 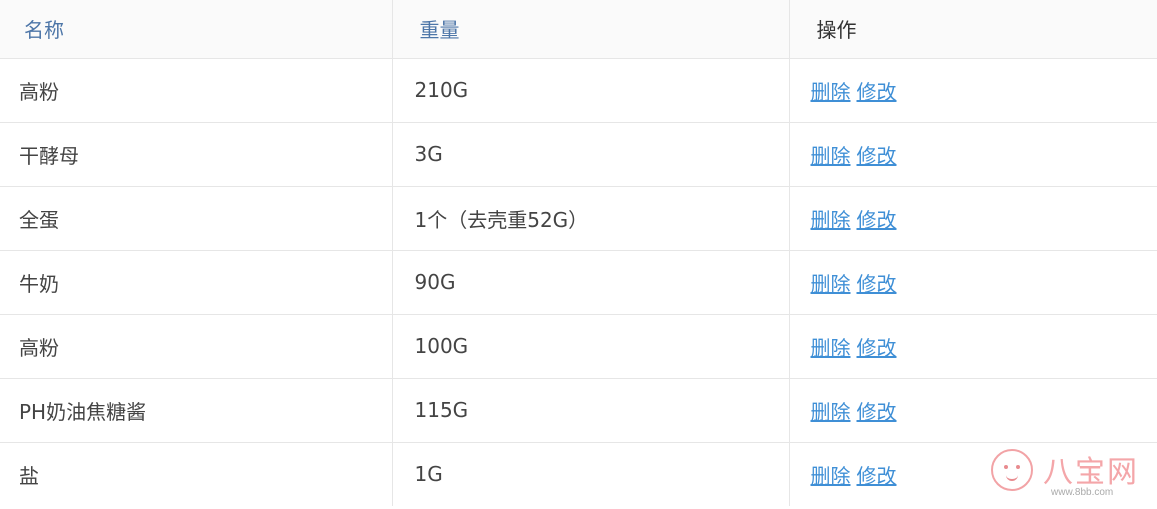 I want to click on cell-name: PH奶油焦糖酱, so click(x=196, y=410).